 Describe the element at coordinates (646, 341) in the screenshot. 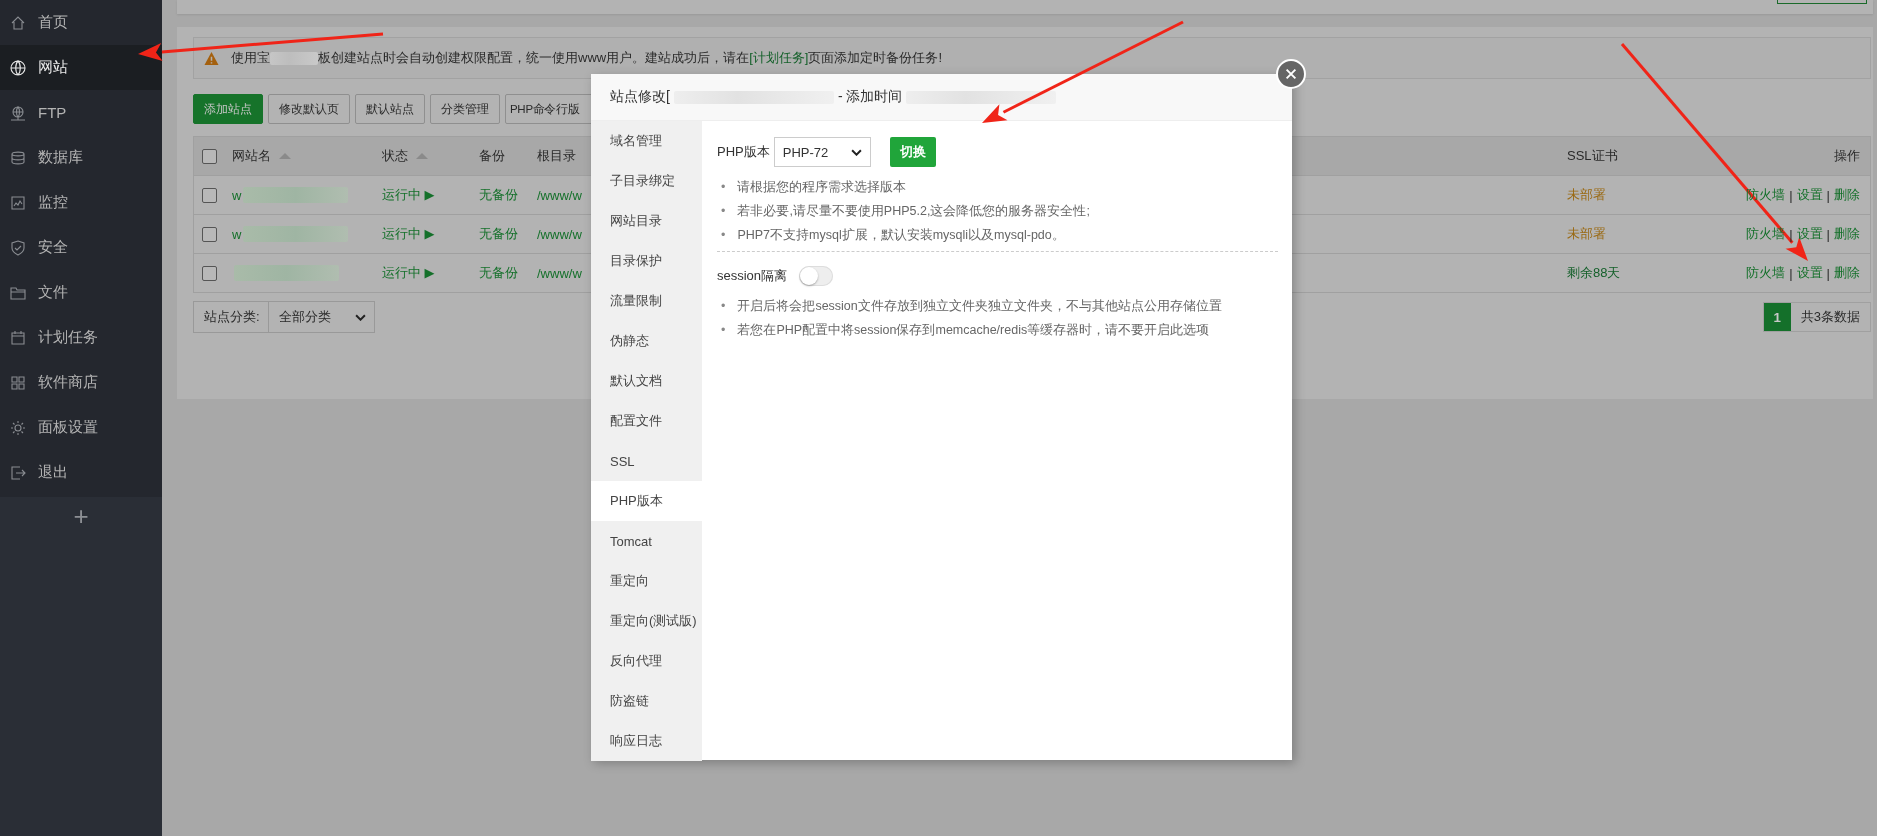

I see `dialog-tab: 伪静态` at that location.